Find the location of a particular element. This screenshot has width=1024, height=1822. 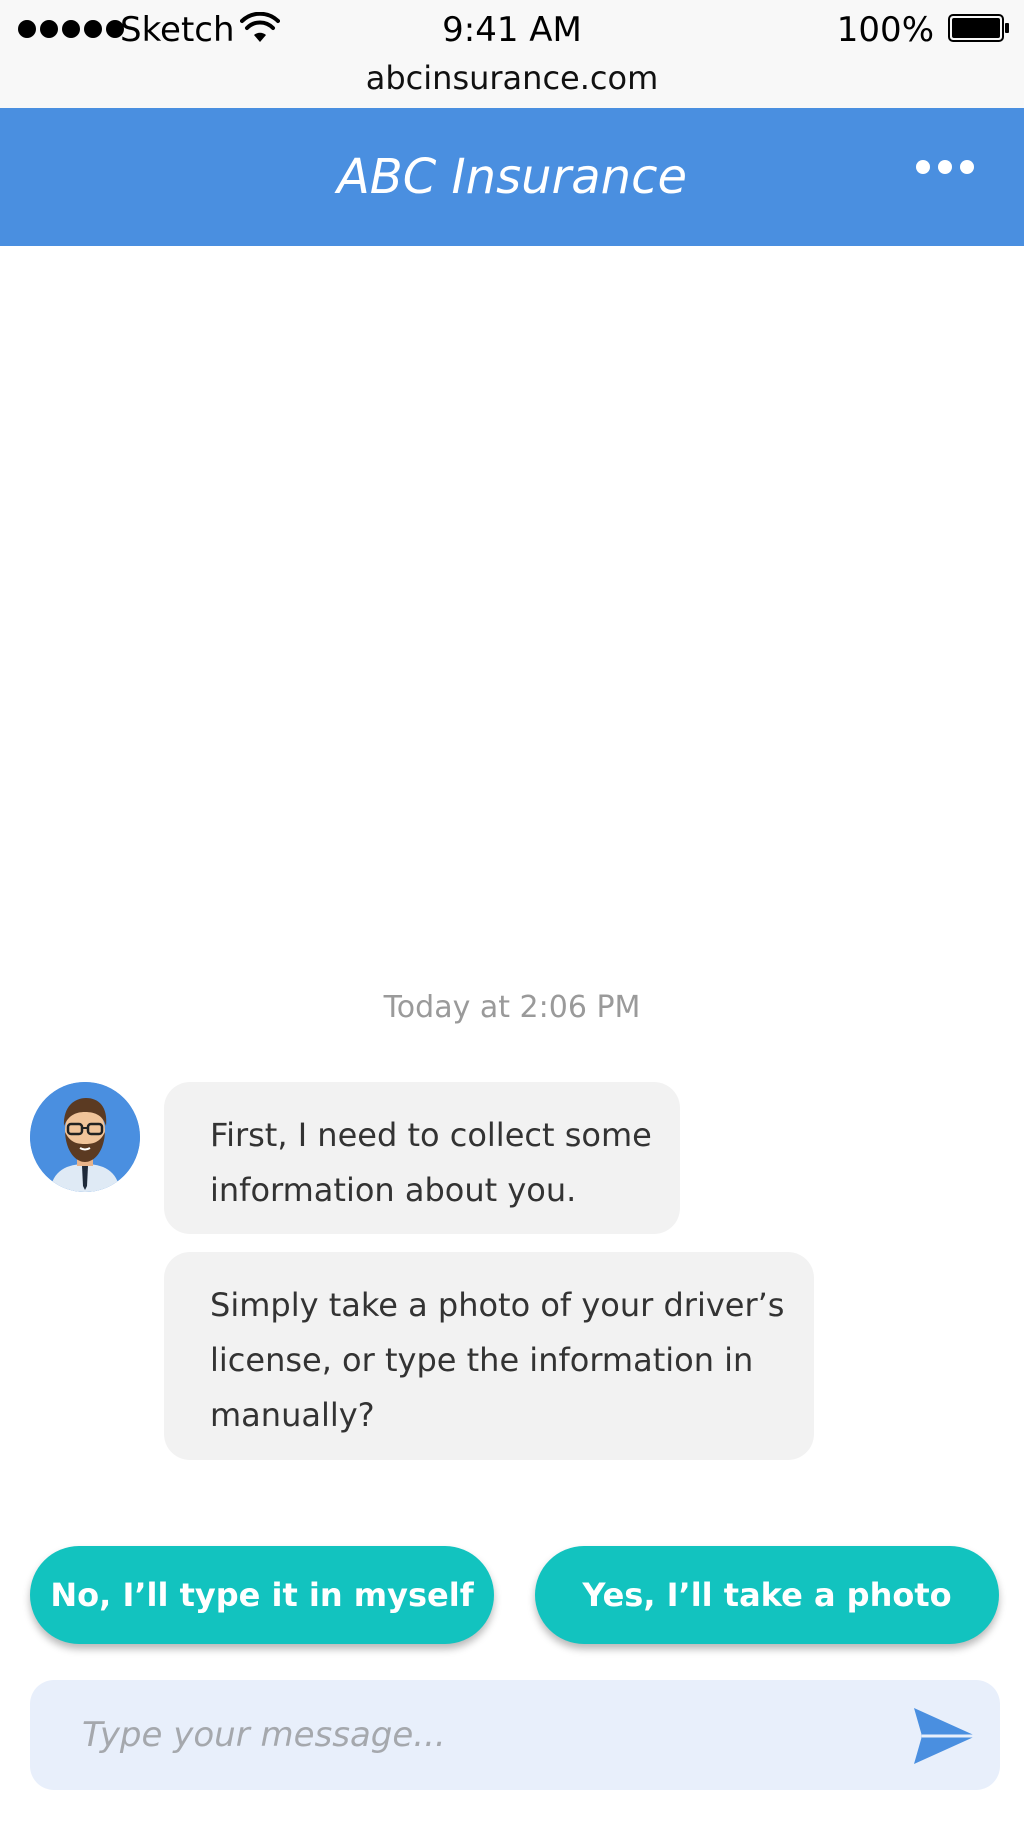

send-icon is located at coordinates (945, 1736).